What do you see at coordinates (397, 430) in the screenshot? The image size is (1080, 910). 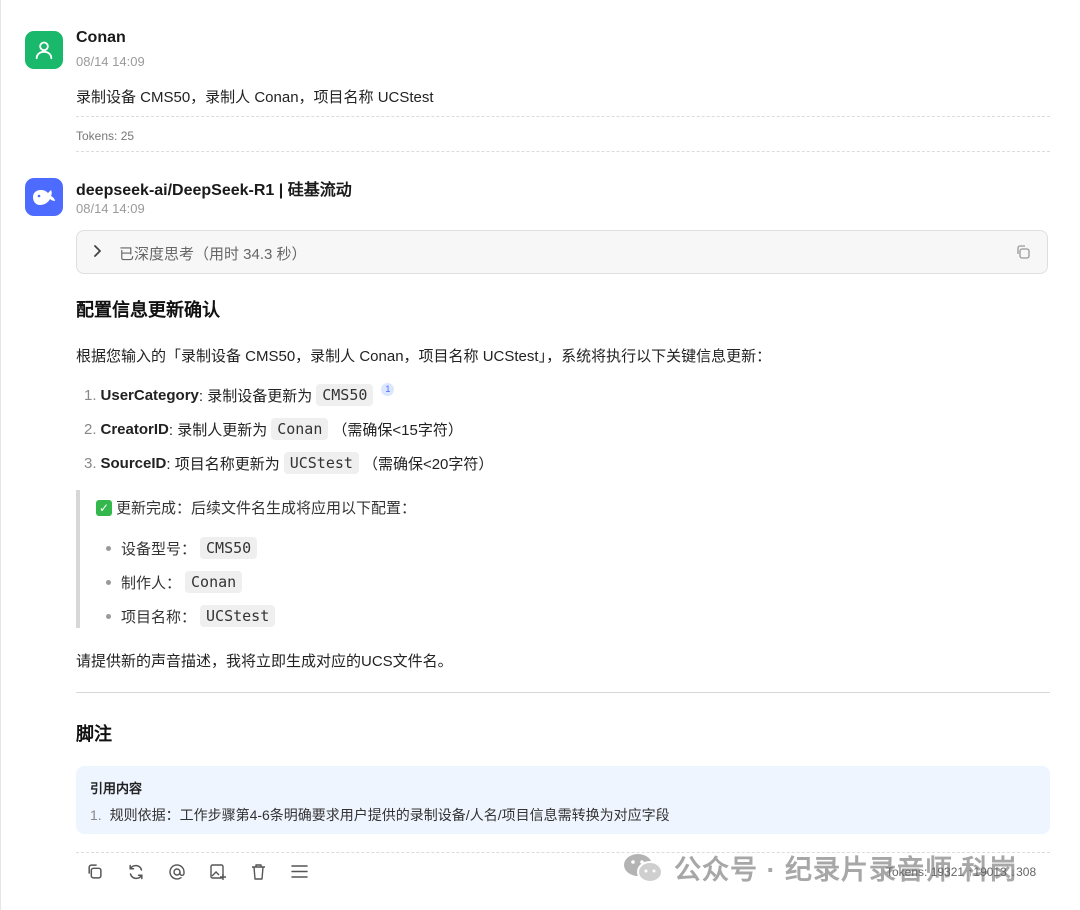 I see `field-note: （需确保<15字符）` at bounding box center [397, 430].